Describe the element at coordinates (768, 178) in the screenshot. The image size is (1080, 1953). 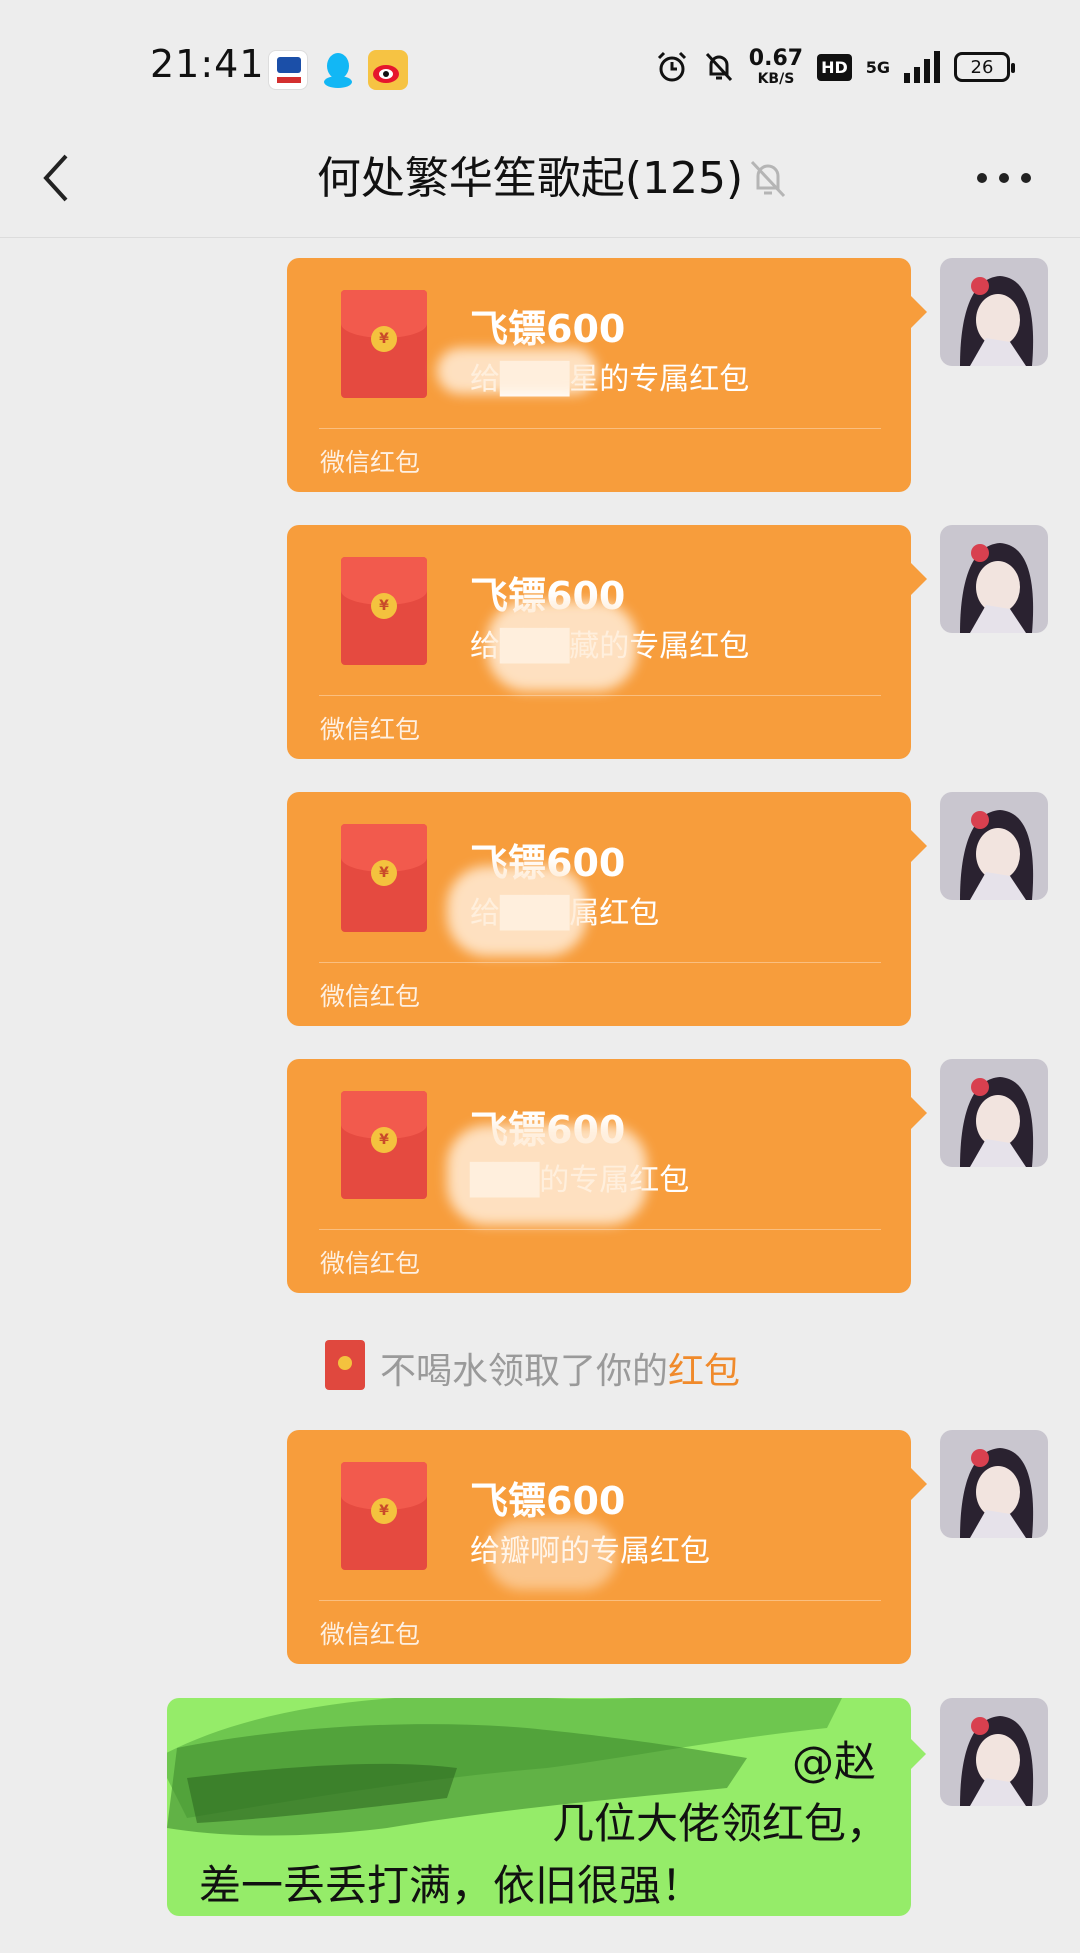
I see `muted-chat-icon` at that location.